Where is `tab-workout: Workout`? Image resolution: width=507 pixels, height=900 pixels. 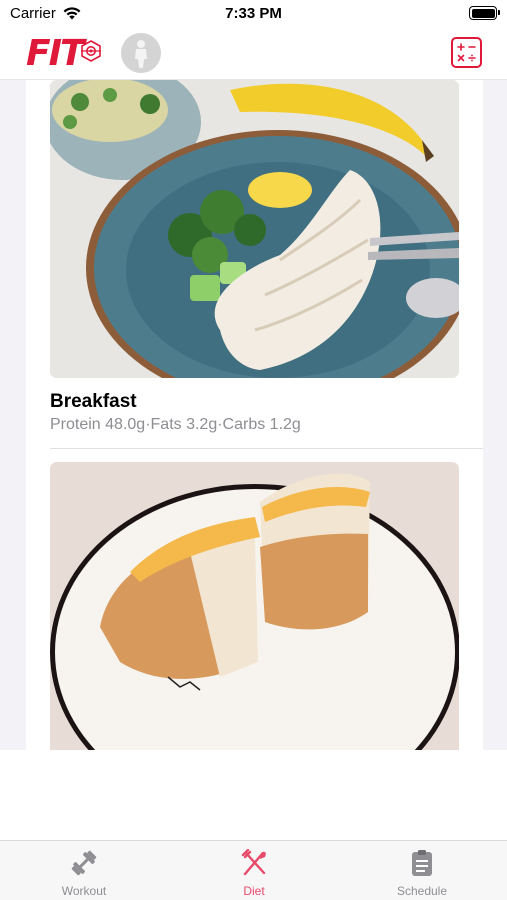 tab-workout: Workout is located at coordinates (84, 870).